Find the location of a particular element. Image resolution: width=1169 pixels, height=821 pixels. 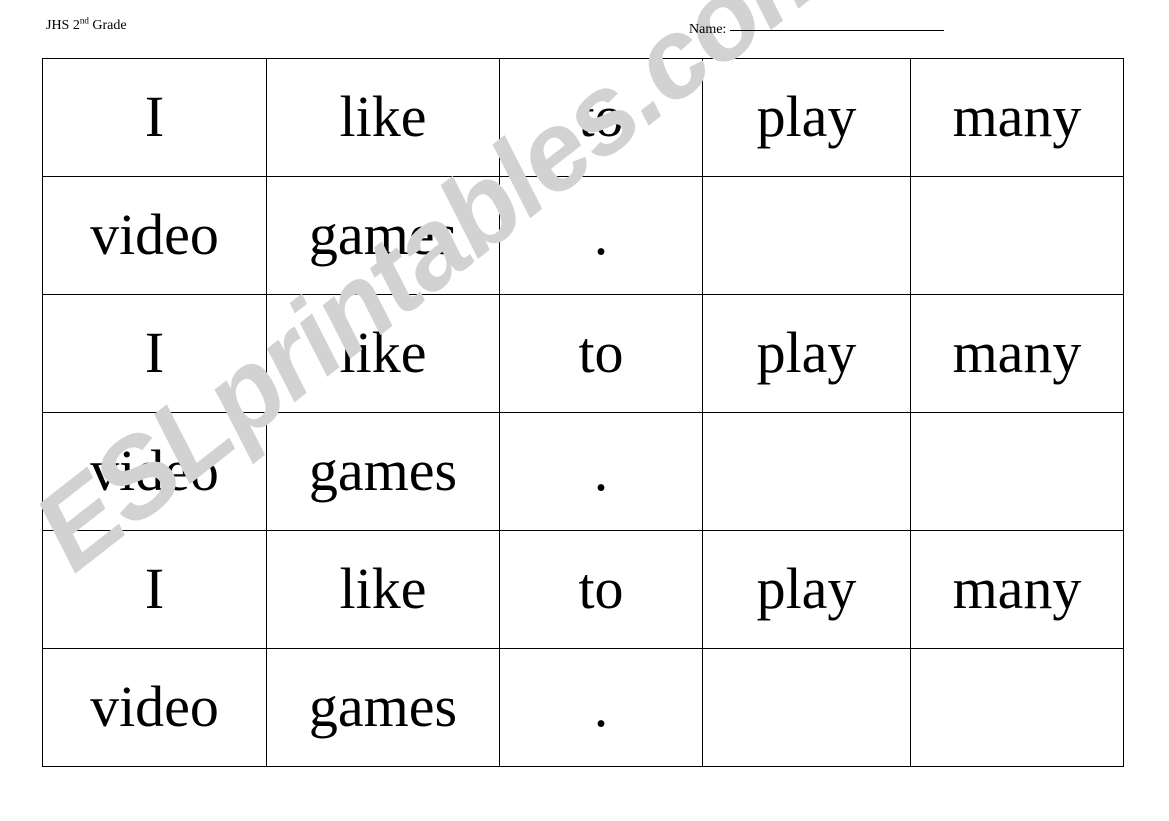

name-input-line is located at coordinates (837, 24).